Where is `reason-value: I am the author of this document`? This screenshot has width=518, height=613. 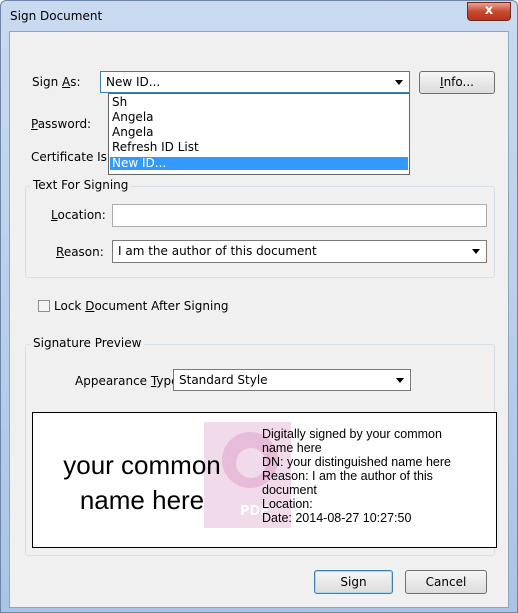
reason-value: I am the author of this document is located at coordinates (217, 251).